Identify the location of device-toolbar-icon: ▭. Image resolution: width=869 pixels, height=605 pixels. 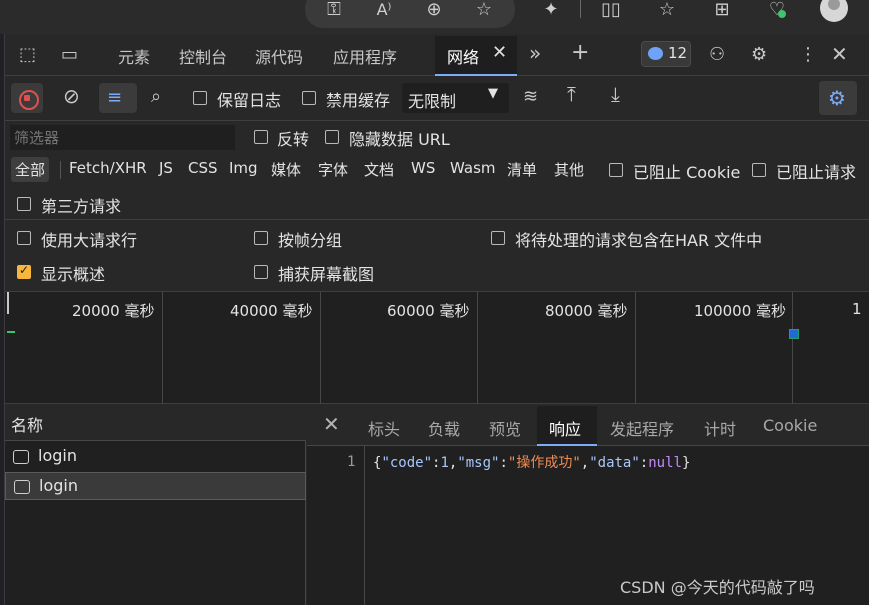
(69, 54).